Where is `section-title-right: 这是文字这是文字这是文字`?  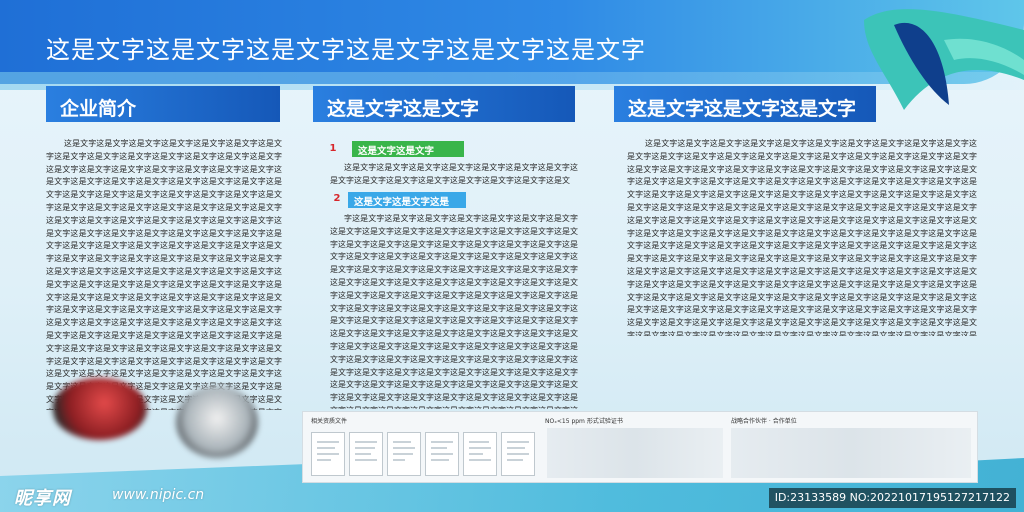
section-title-right: 这是文字这是文字这是文字 is located at coordinates (742, 109).